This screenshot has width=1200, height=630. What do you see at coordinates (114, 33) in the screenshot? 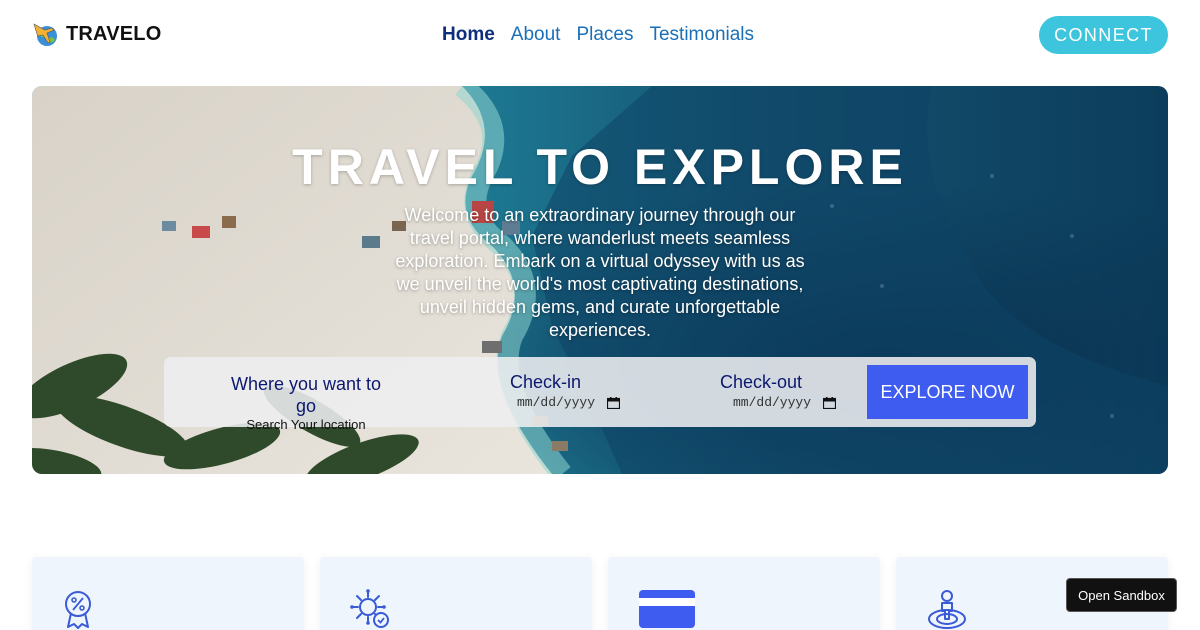
I see `brand-name: TRAVELO` at bounding box center [114, 33].